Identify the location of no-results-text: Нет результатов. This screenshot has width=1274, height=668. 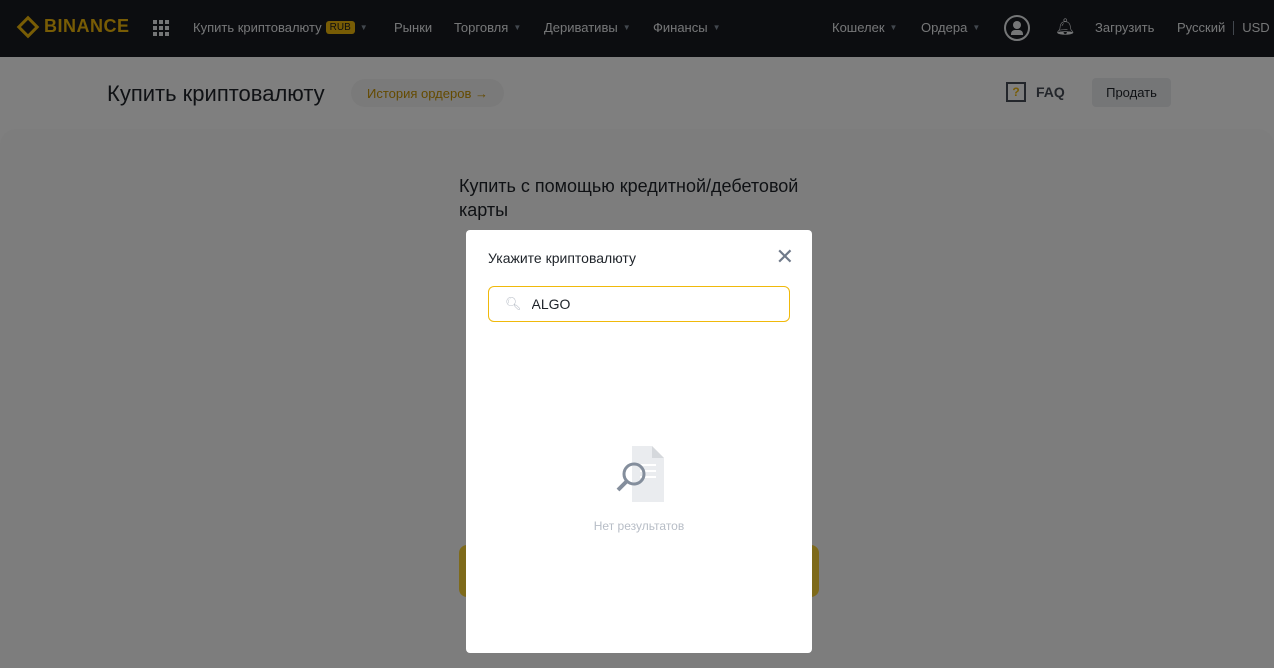
(639, 526).